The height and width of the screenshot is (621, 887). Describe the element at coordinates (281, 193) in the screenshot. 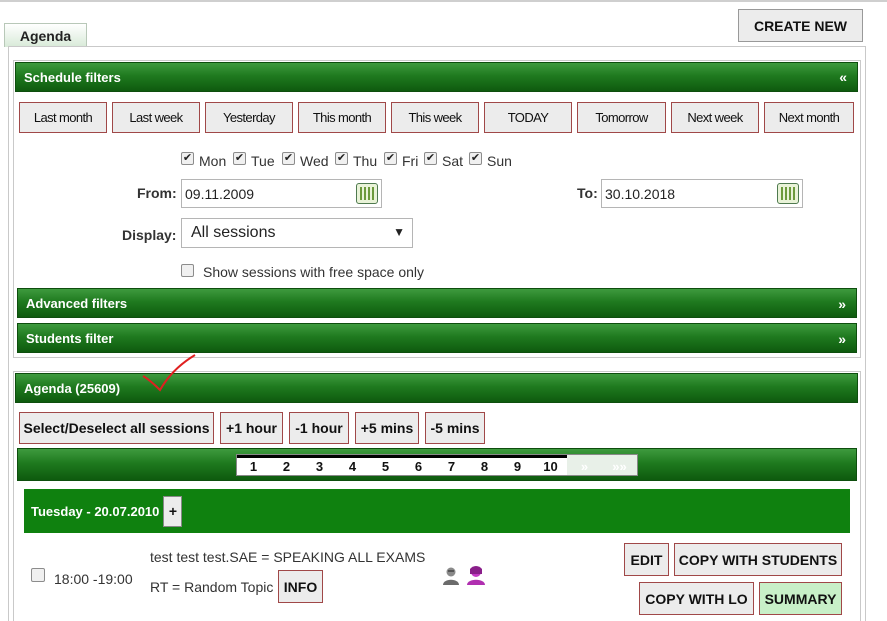

I see `from-date-field: 09.11.2009` at that location.